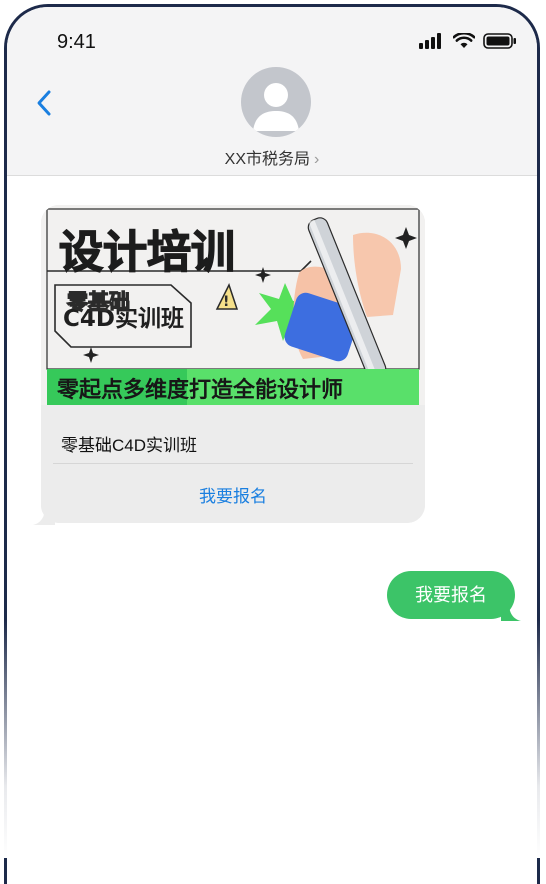 Image resolution: width=546 pixels, height=884 pixels. Describe the element at coordinates (464, 40) in the screenshot. I see `wifi-icon` at that location.